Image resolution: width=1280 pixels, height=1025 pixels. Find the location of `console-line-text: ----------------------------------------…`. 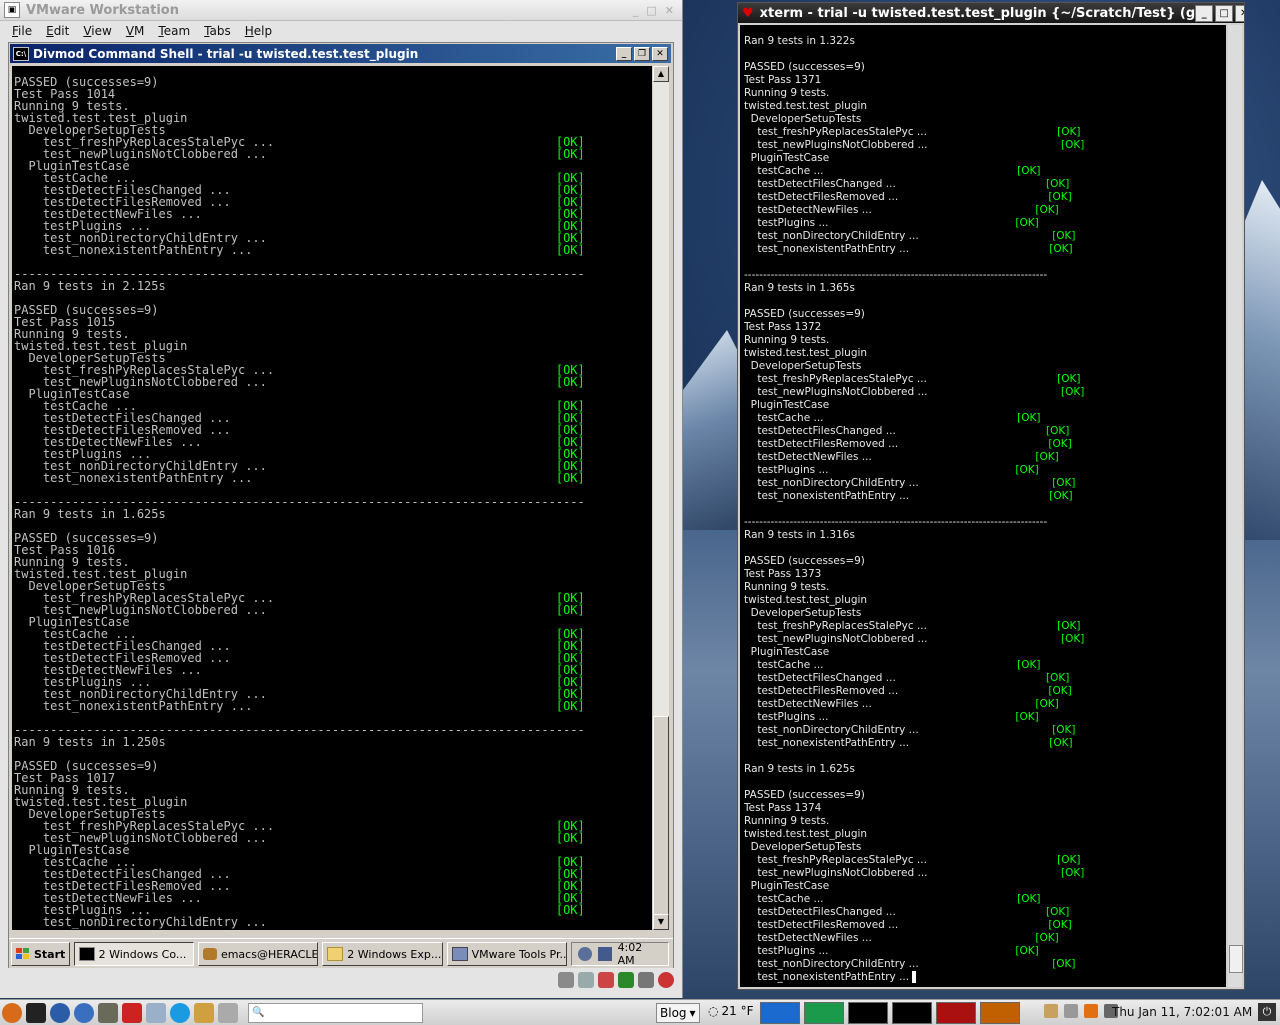

console-line-text: ----------------------------------------… is located at coordinates (896, 275).